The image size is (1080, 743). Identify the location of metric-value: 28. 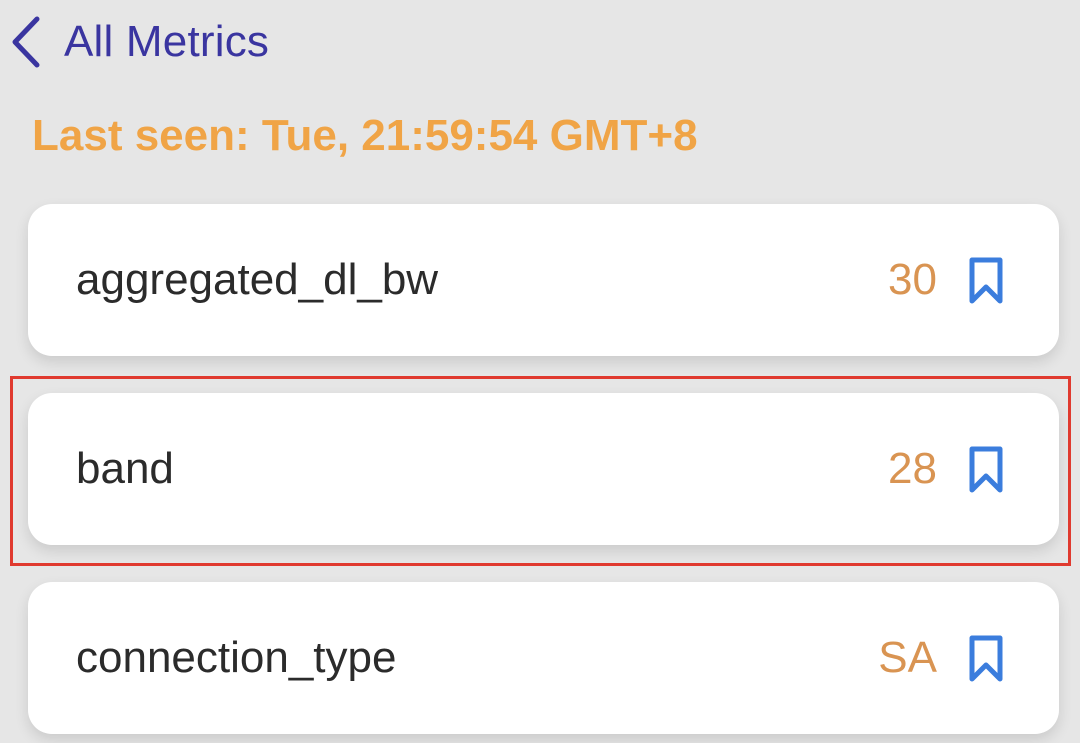
(912, 468).